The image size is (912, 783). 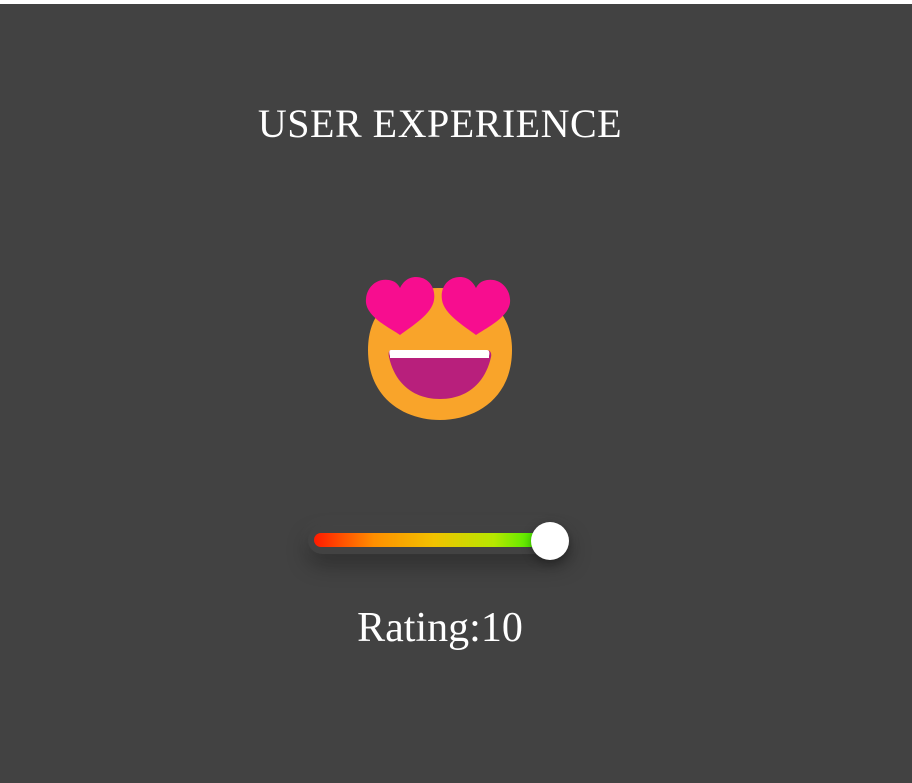 I want to click on rating-slider, so click(x=440, y=538).